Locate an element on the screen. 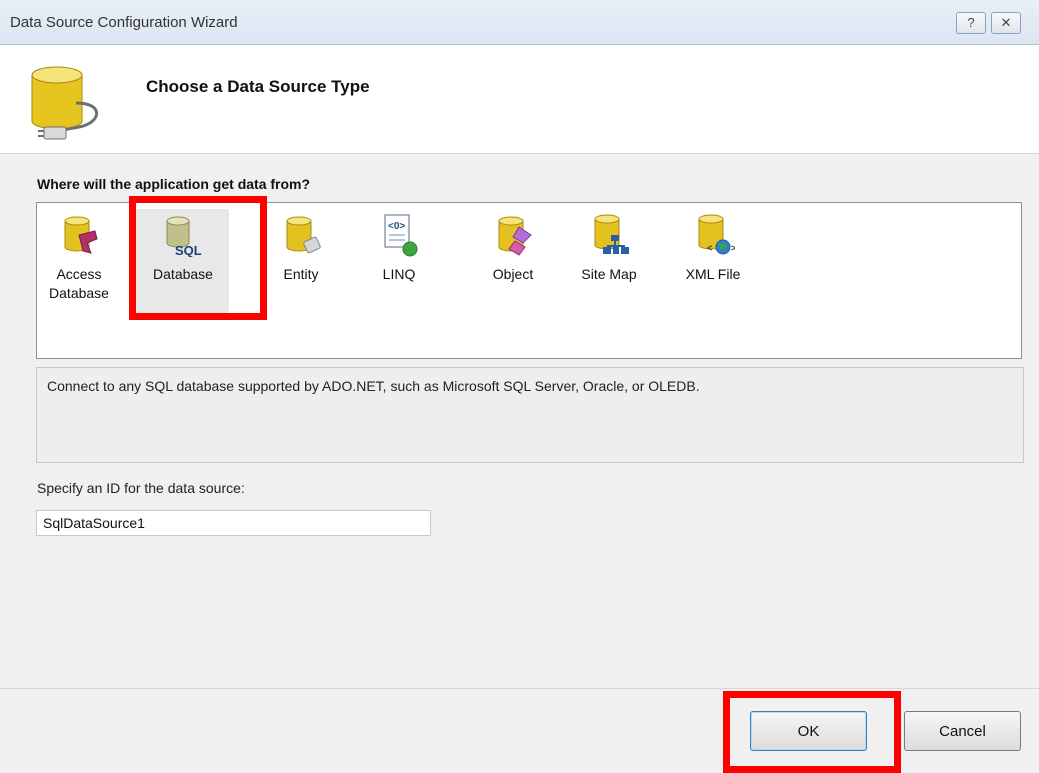 The height and width of the screenshot is (773, 1039). access-database-icon is located at coordinates (81, 235).